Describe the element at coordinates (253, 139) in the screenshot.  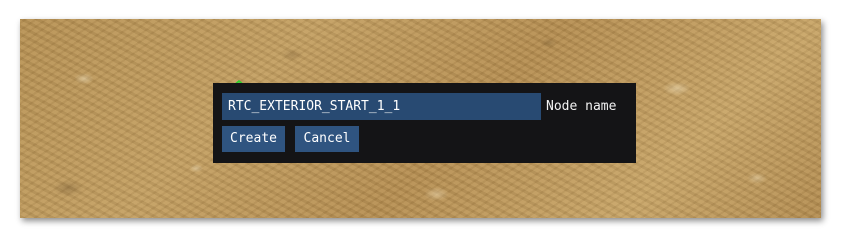
I see `create-button: Create` at that location.